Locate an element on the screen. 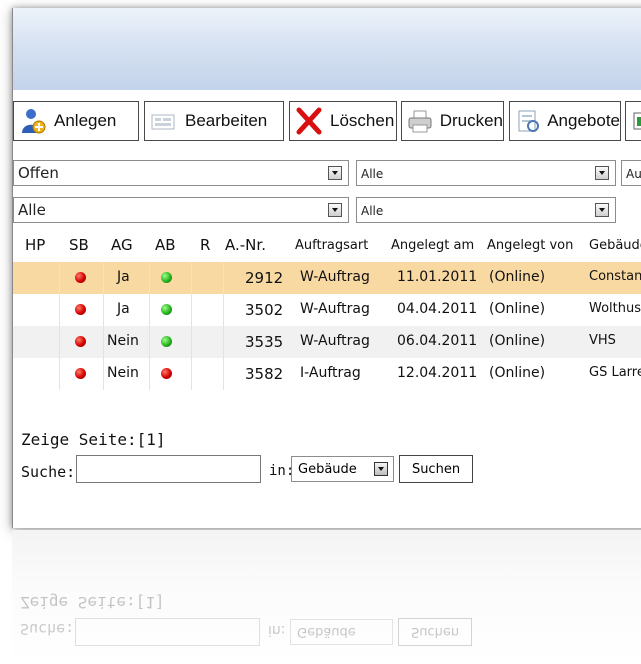 Image resolution: width=641 pixels, height=664 pixels. search-bar: Suche: in: Gebäude Suchen is located at coordinates (331, 470).